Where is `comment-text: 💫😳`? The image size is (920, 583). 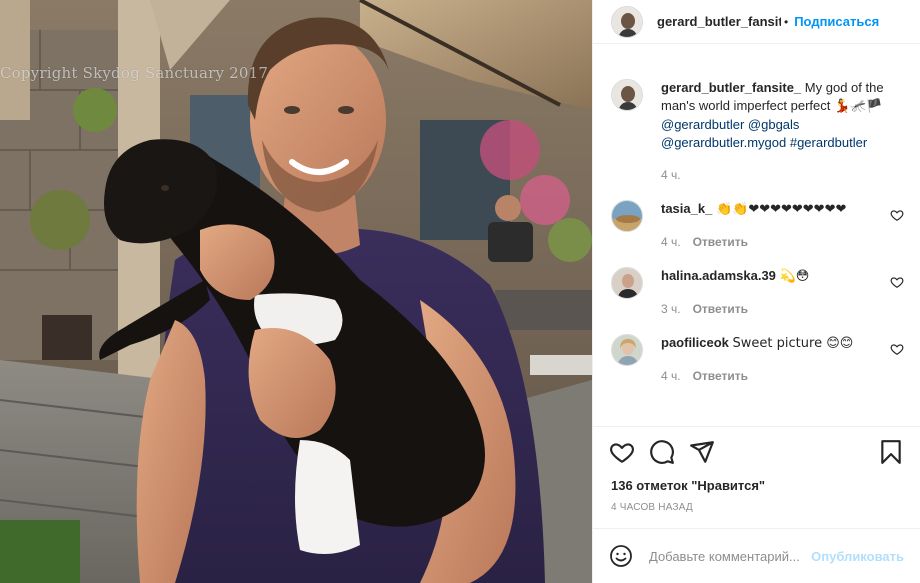 comment-text: 💫😳 is located at coordinates (794, 276).